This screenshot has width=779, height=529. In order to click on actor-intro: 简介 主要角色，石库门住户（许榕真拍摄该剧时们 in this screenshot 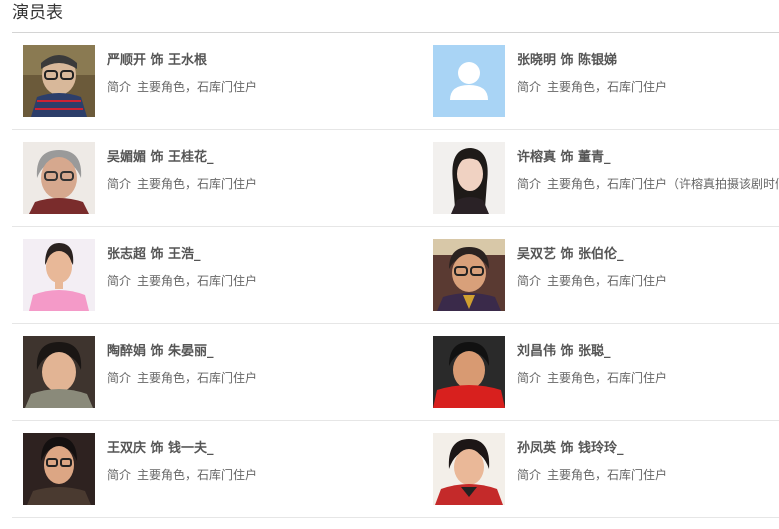, I will do `click(648, 184)`.